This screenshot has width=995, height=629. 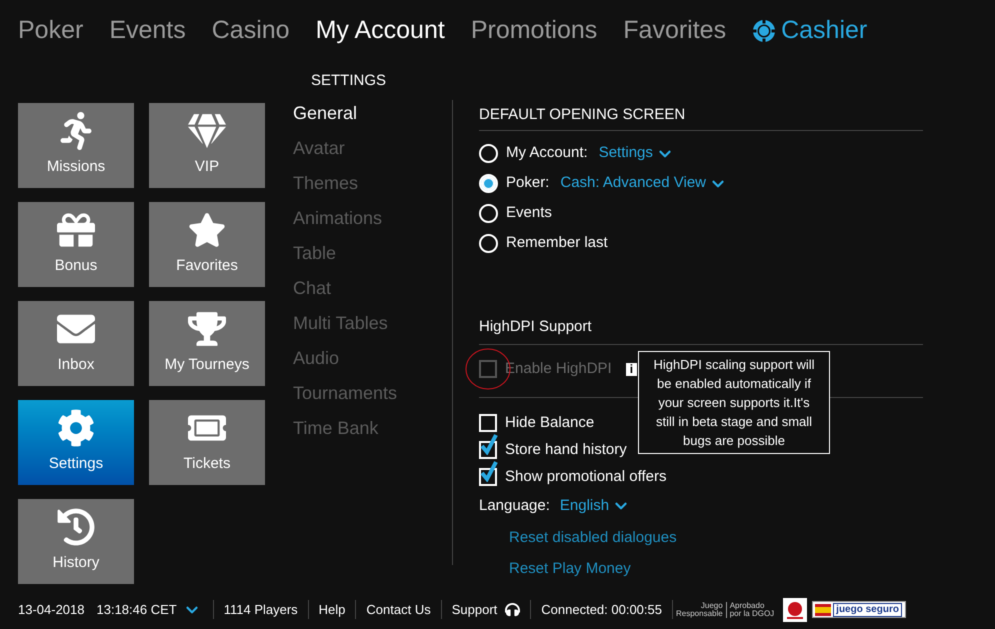 What do you see at coordinates (534, 31) in the screenshot?
I see `nav-tab: Promotions` at bounding box center [534, 31].